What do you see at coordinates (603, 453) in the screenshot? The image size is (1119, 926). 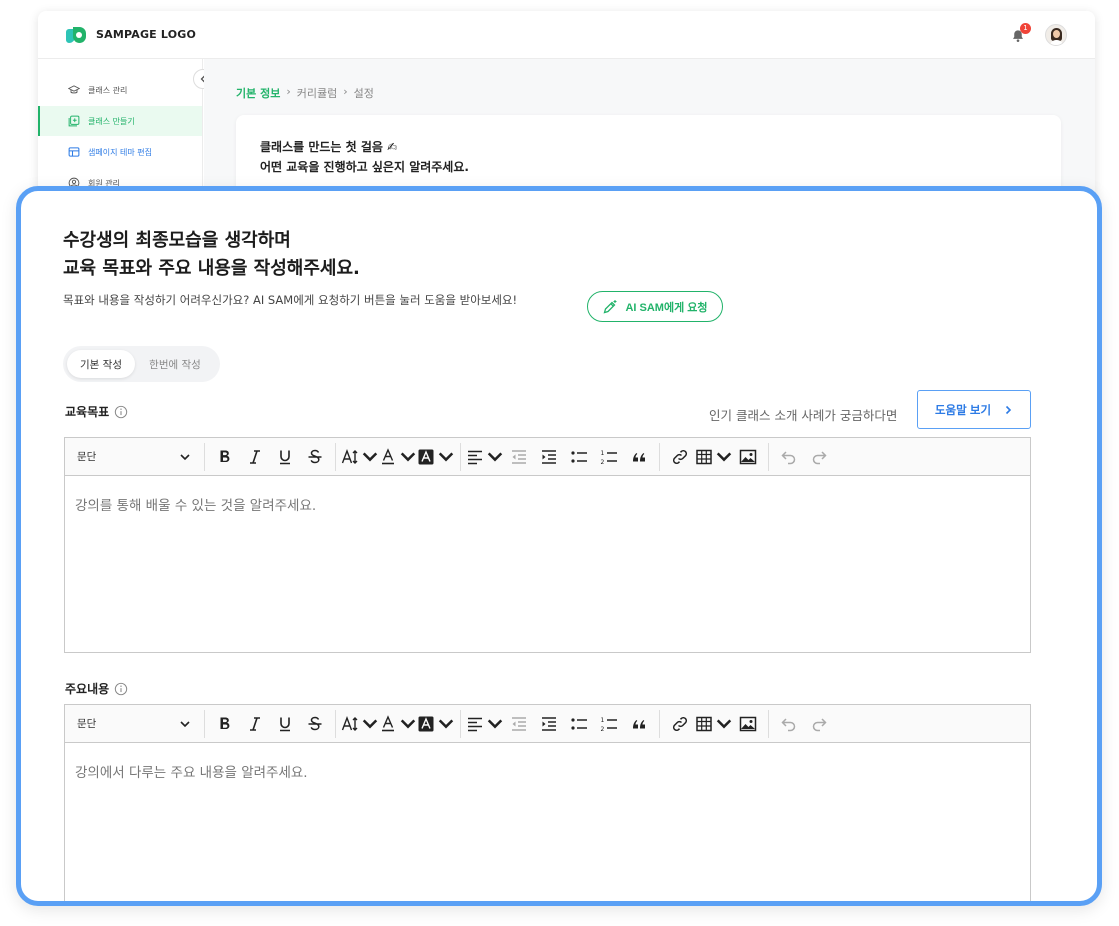 I see `svg-text: 1` at bounding box center [603, 453].